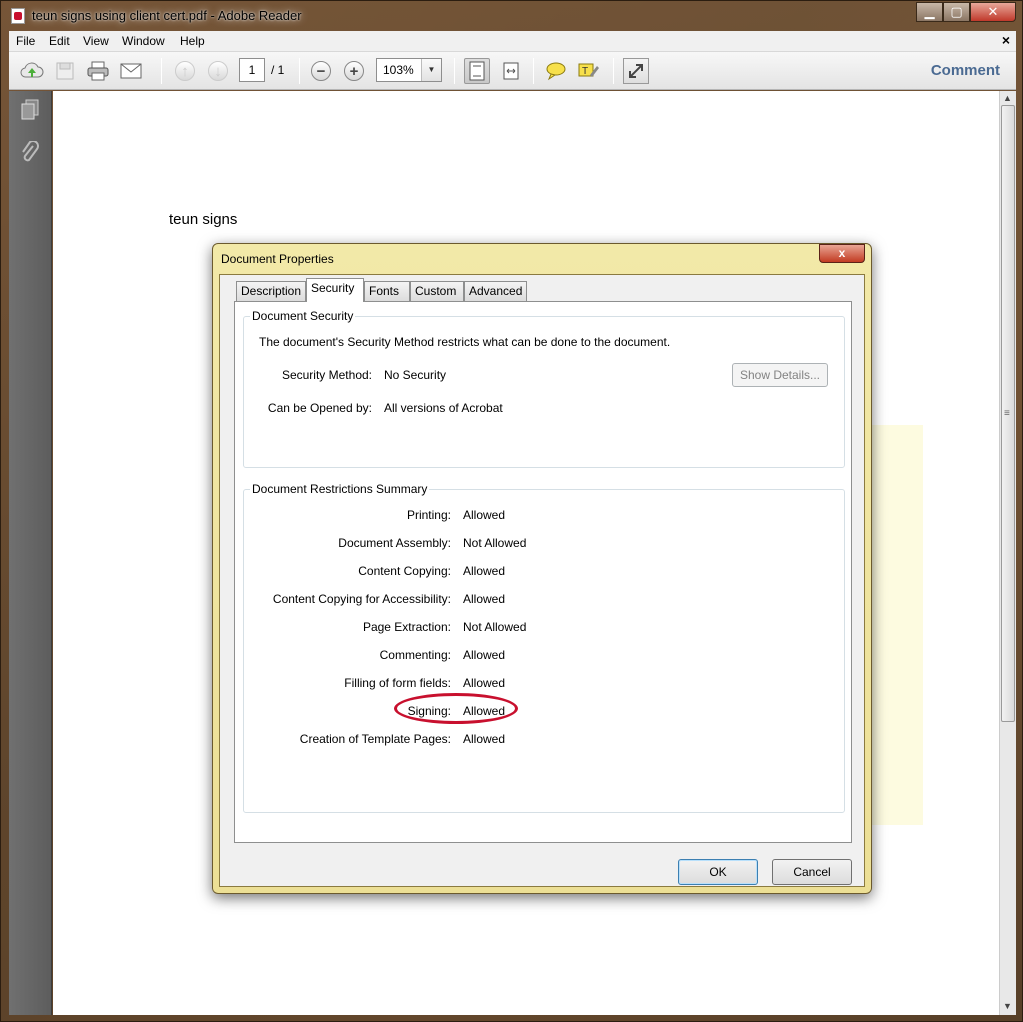 The width and height of the screenshot is (1023, 1022). Describe the element at coordinates (443, 408) in the screenshot. I see `opened-by-value: All versions of Acrobat` at that location.